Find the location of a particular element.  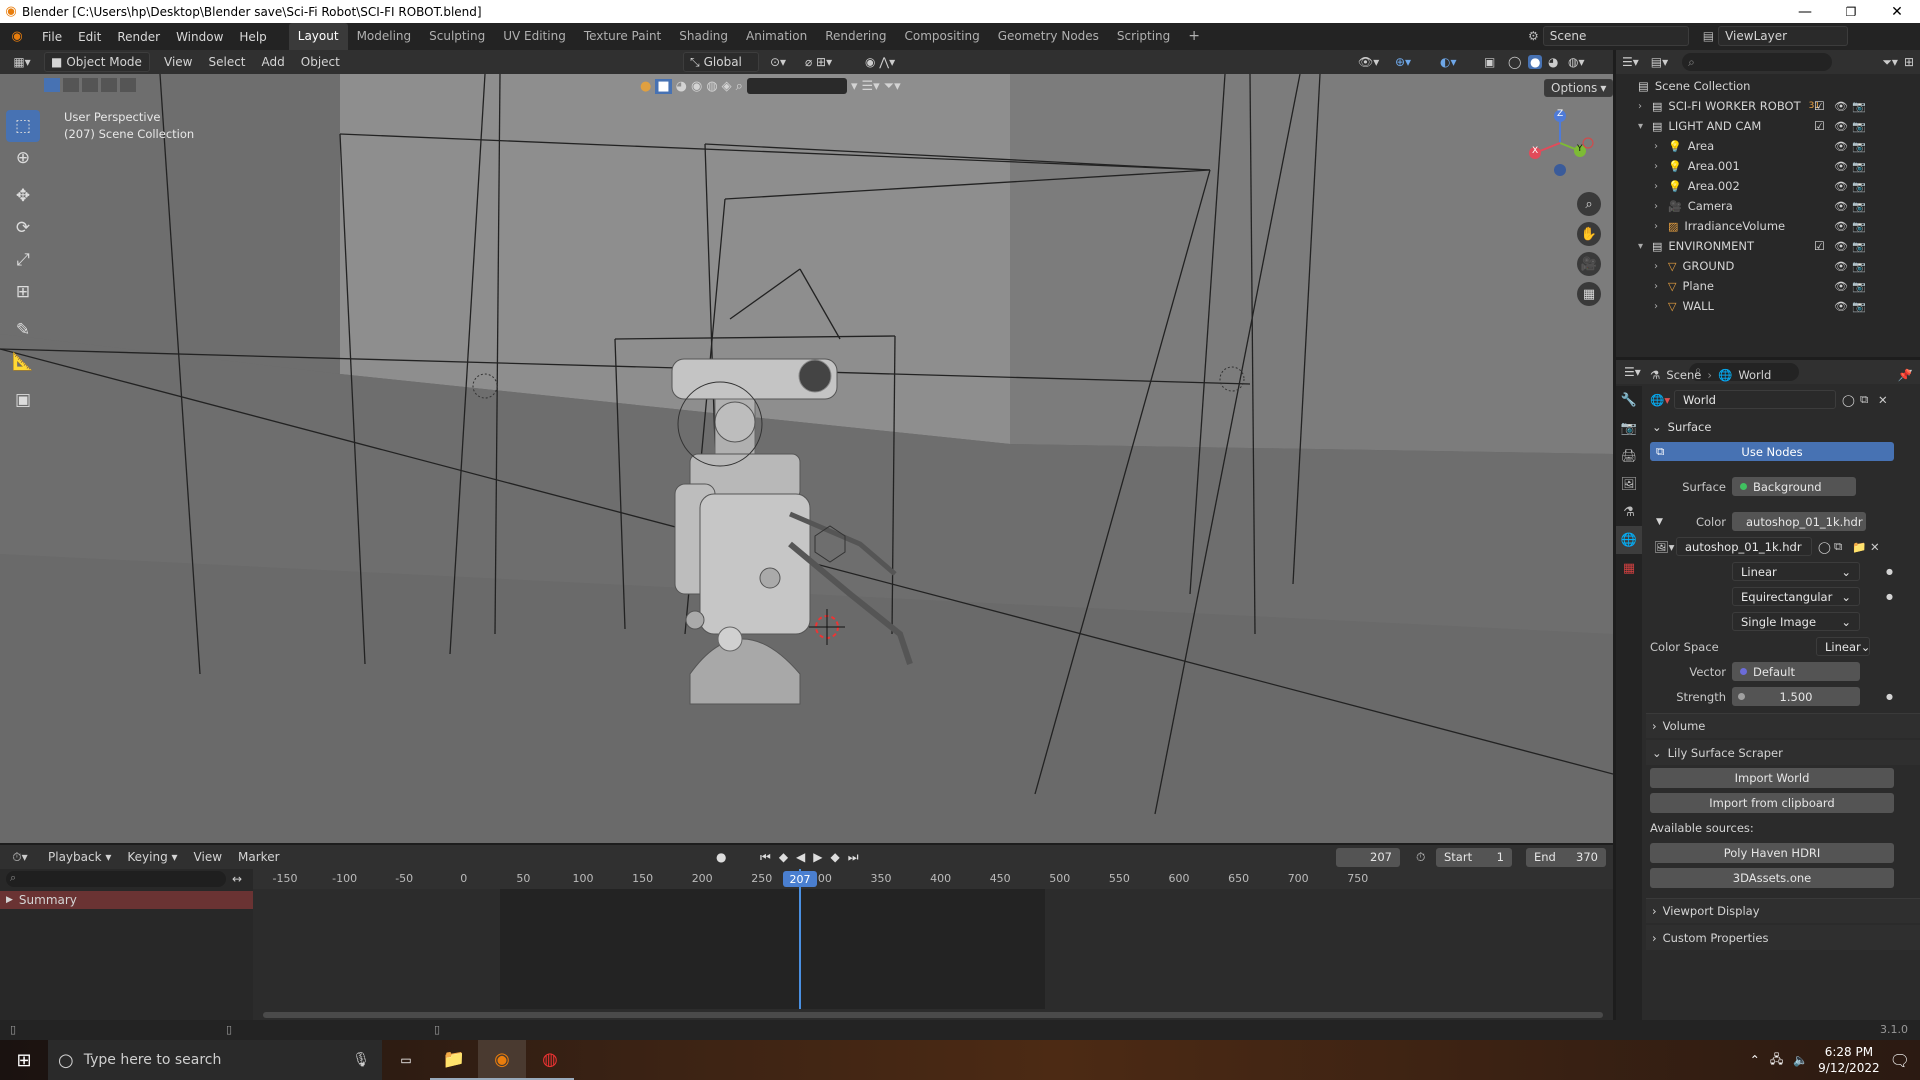

color-input-field: autoshop_01_1k.hdr is located at coordinates (1799, 521).